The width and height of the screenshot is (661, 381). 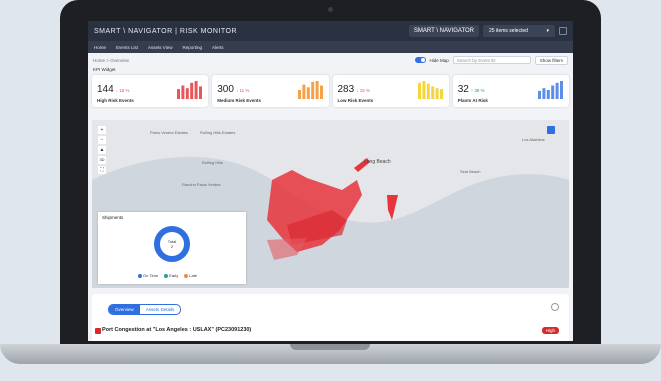 What do you see at coordinates (102, 160) in the screenshot?
I see `3d-button: 3D` at bounding box center [102, 160].